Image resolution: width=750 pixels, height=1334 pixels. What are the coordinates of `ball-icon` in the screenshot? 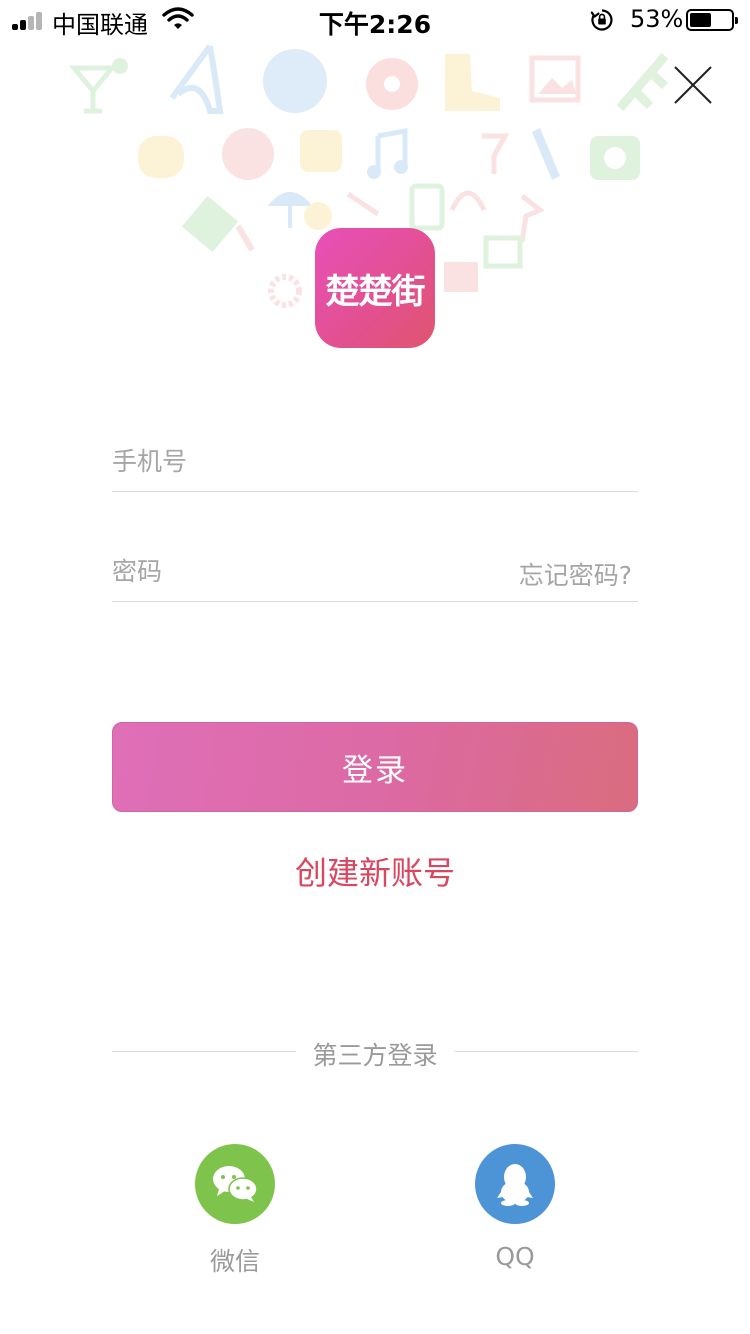 It's located at (248, 154).